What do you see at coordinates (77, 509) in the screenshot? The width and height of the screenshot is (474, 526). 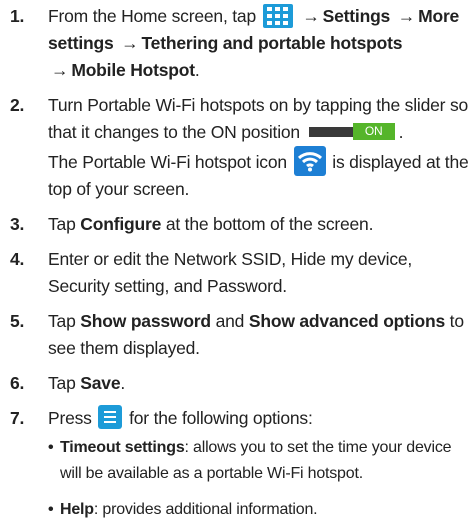 I see `help-label: Help` at bounding box center [77, 509].